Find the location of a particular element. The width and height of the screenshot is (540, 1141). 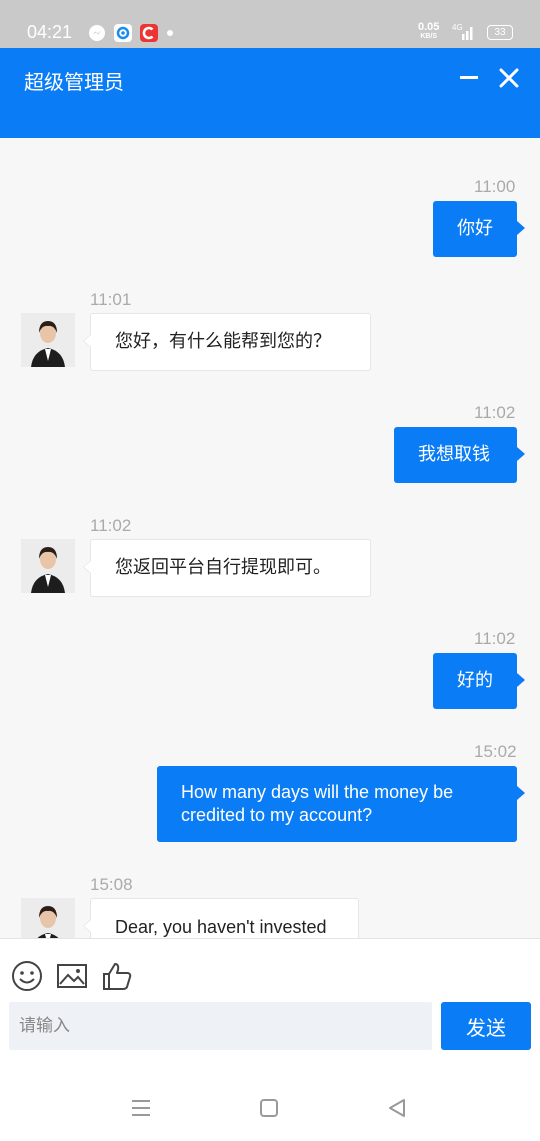

close-icon is located at coordinates (509, 78).